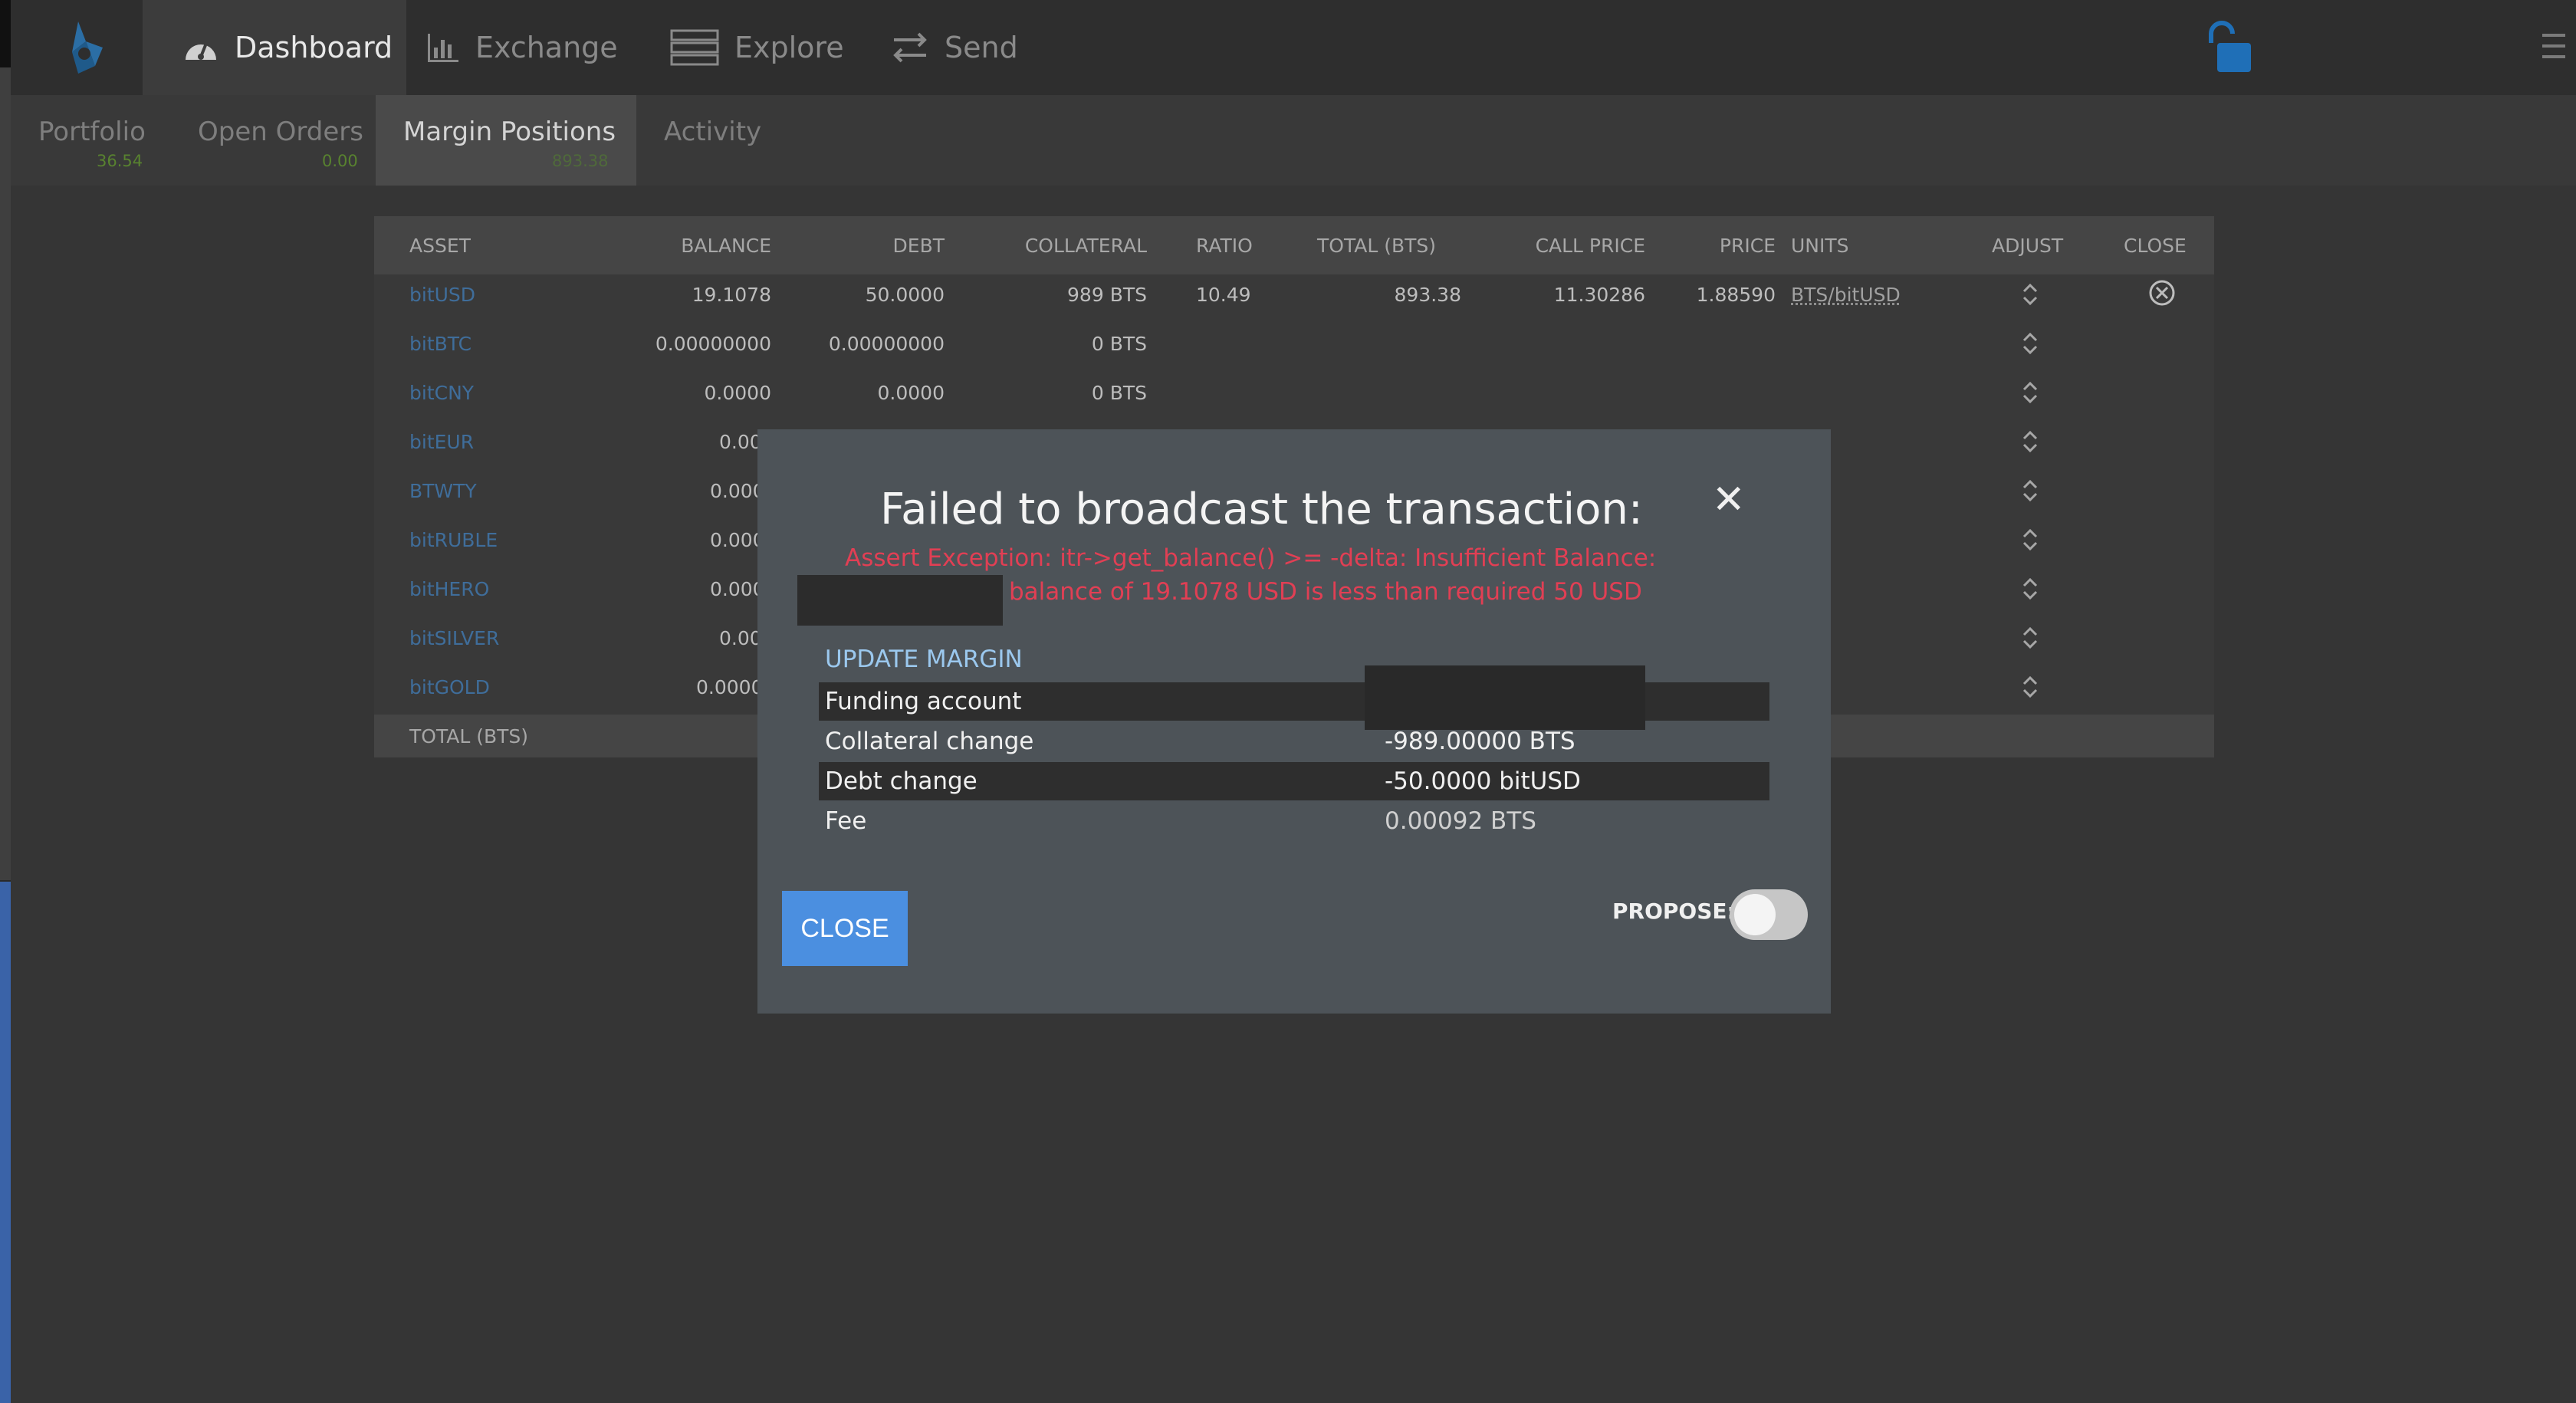  I want to click on ratio-cell: 10.49, so click(1223, 295).